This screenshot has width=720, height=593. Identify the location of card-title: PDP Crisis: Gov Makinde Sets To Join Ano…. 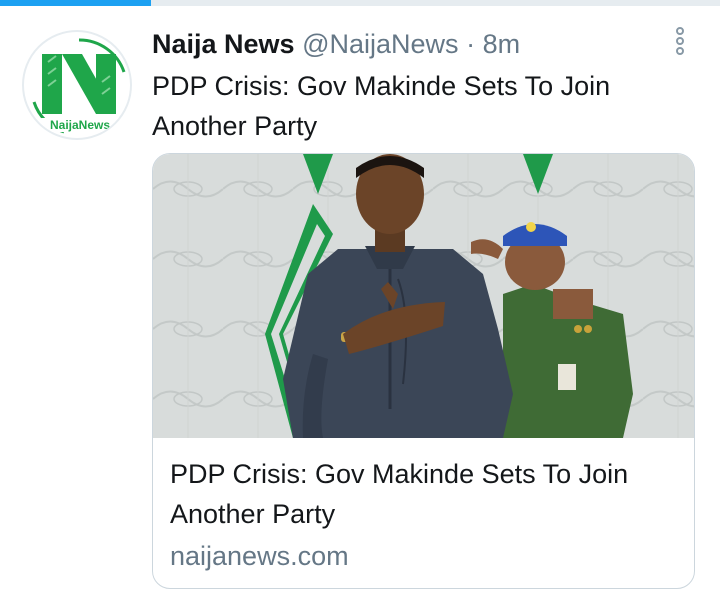
(425, 494).